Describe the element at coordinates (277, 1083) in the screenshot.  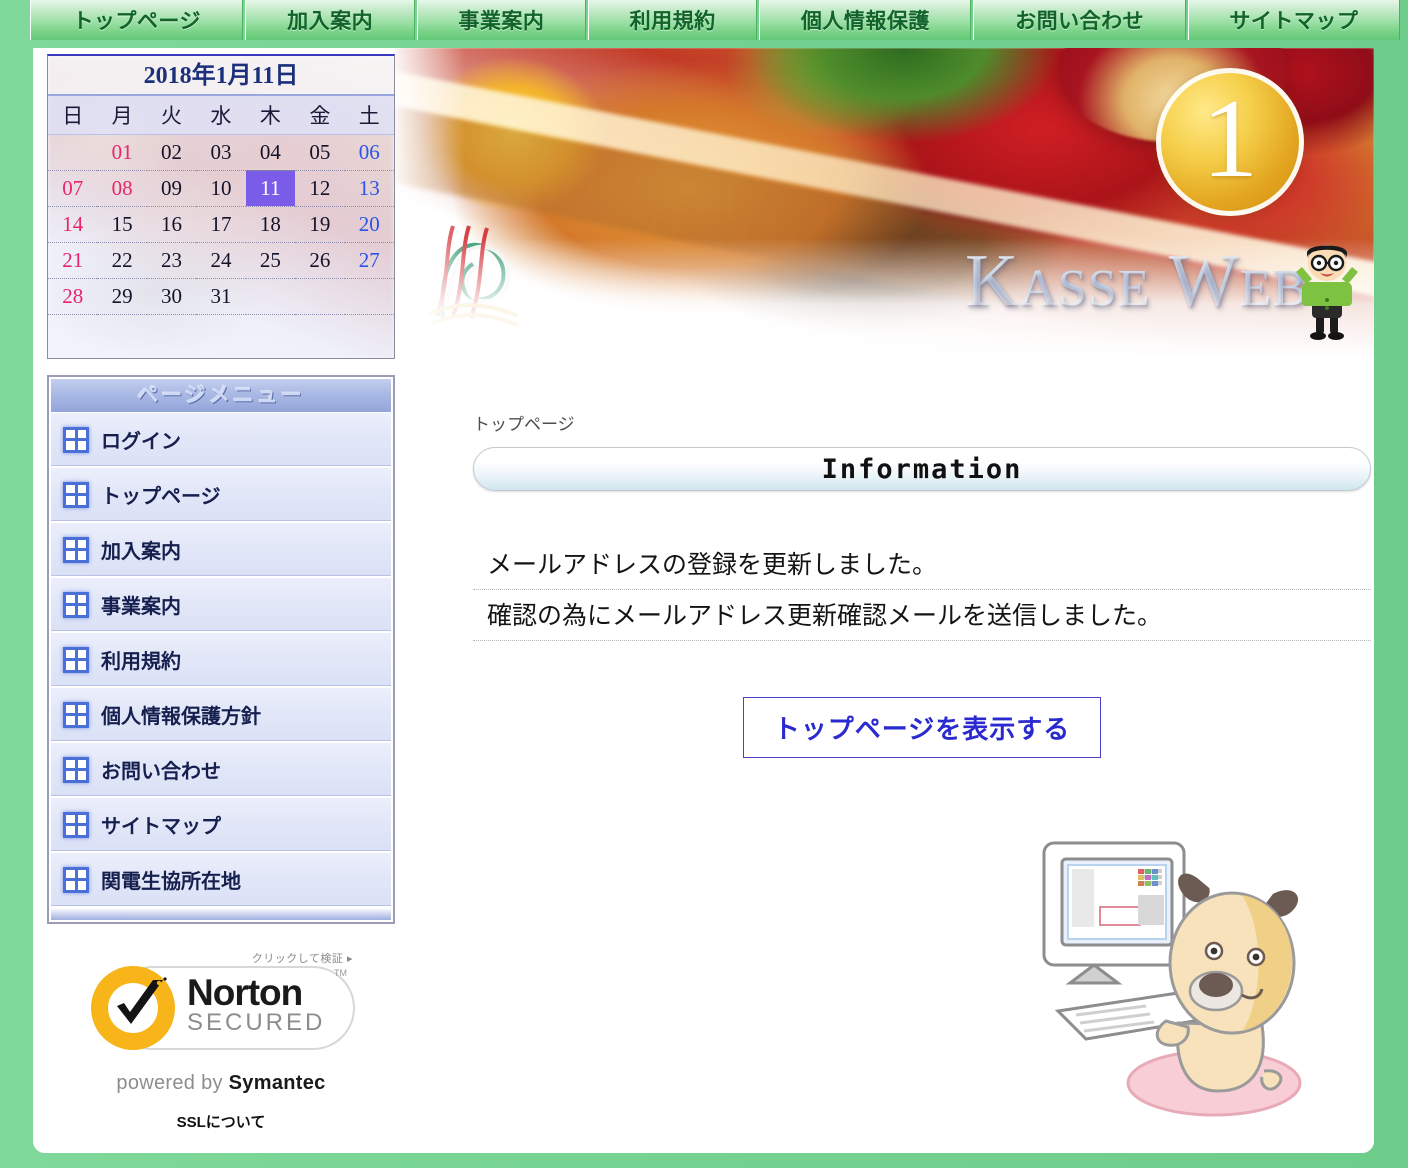
I see `symantec-brand-label: Symantec` at that location.